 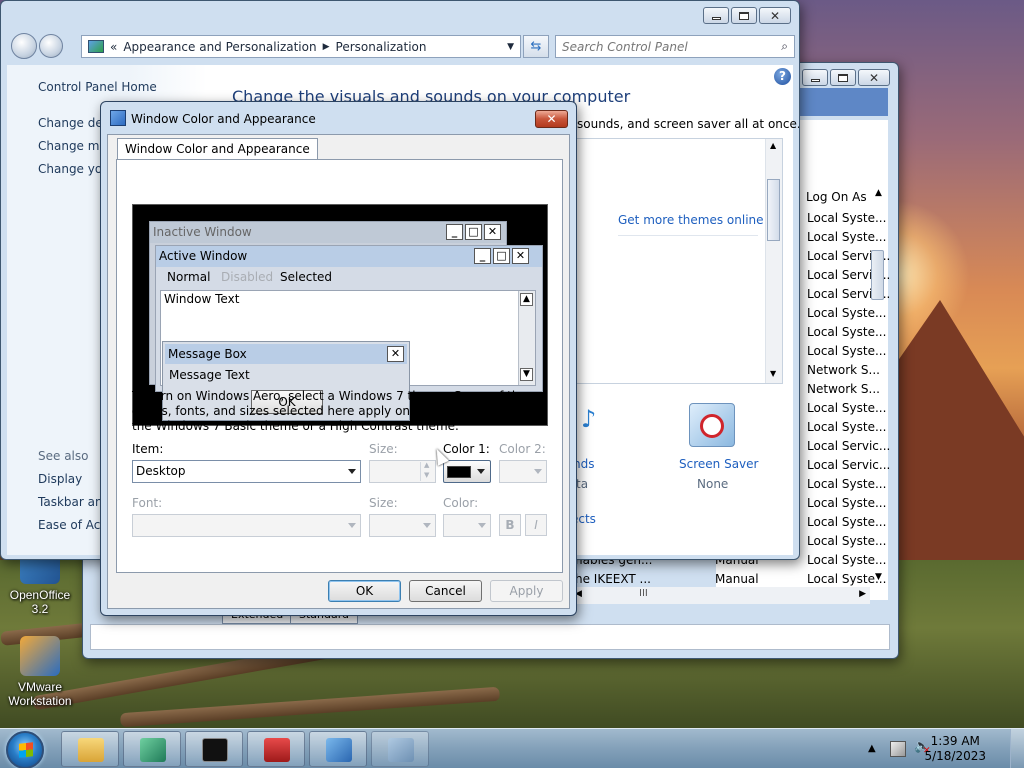 What do you see at coordinates (118, 118) in the screenshot?
I see `dialog-app-icon` at bounding box center [118, 118].